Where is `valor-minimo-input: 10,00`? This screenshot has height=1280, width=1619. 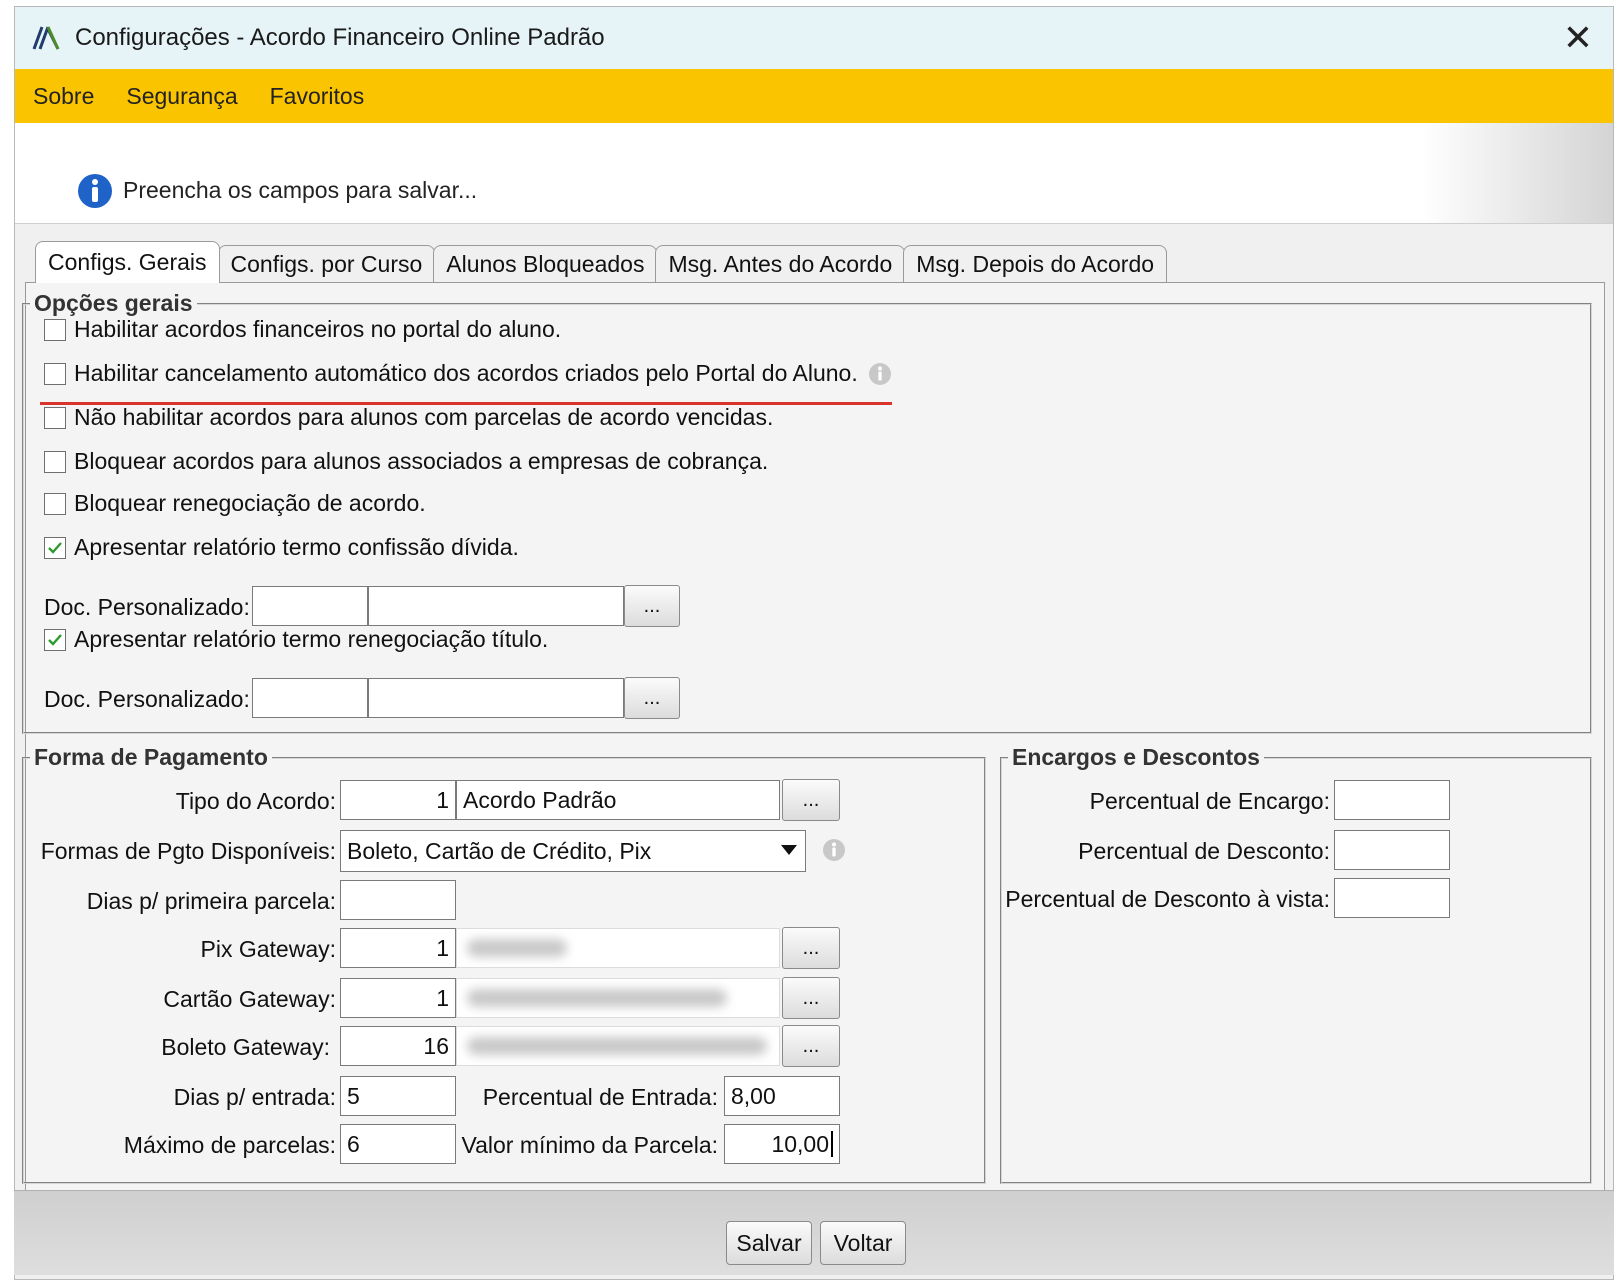 valor-minimo-input: 10,00 is located at coordinates (782, 1144).